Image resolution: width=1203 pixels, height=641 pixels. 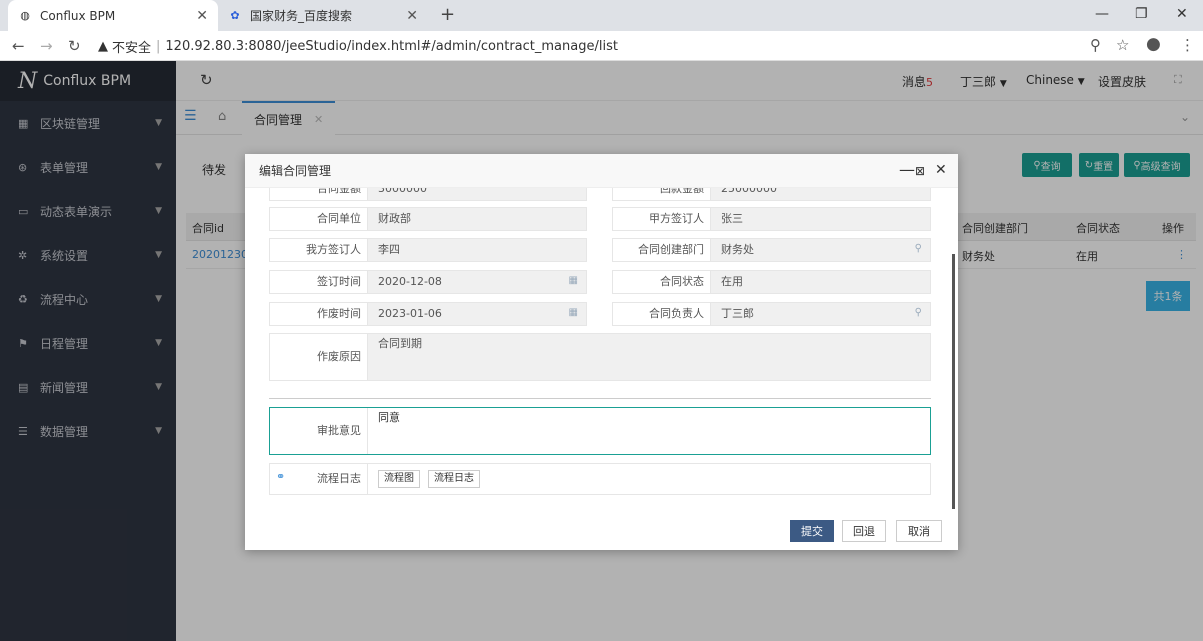 I want to click on flow-log-button: 流程日志, so click(x=454, y=479).